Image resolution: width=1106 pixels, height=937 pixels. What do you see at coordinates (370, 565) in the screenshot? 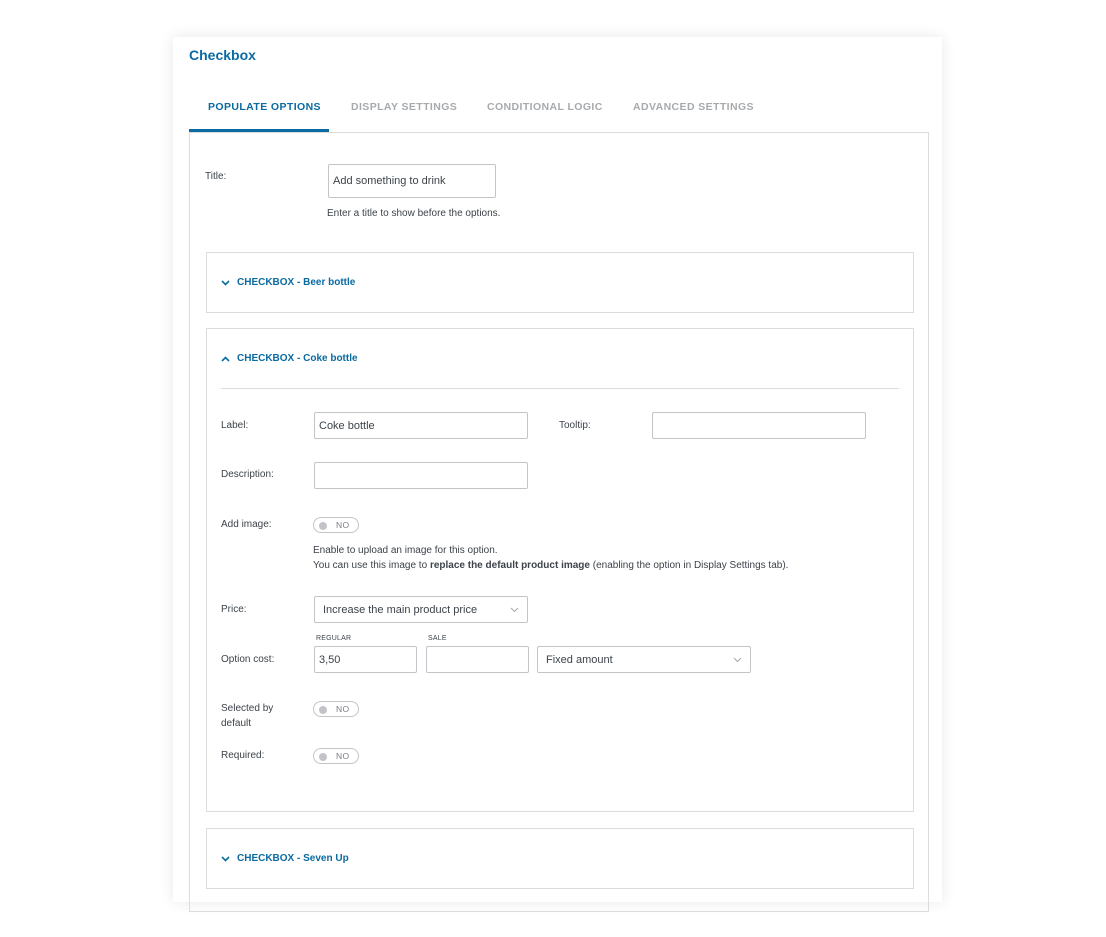
I see `help-text-part: You can use this image to` at bounding box center [370, 565].